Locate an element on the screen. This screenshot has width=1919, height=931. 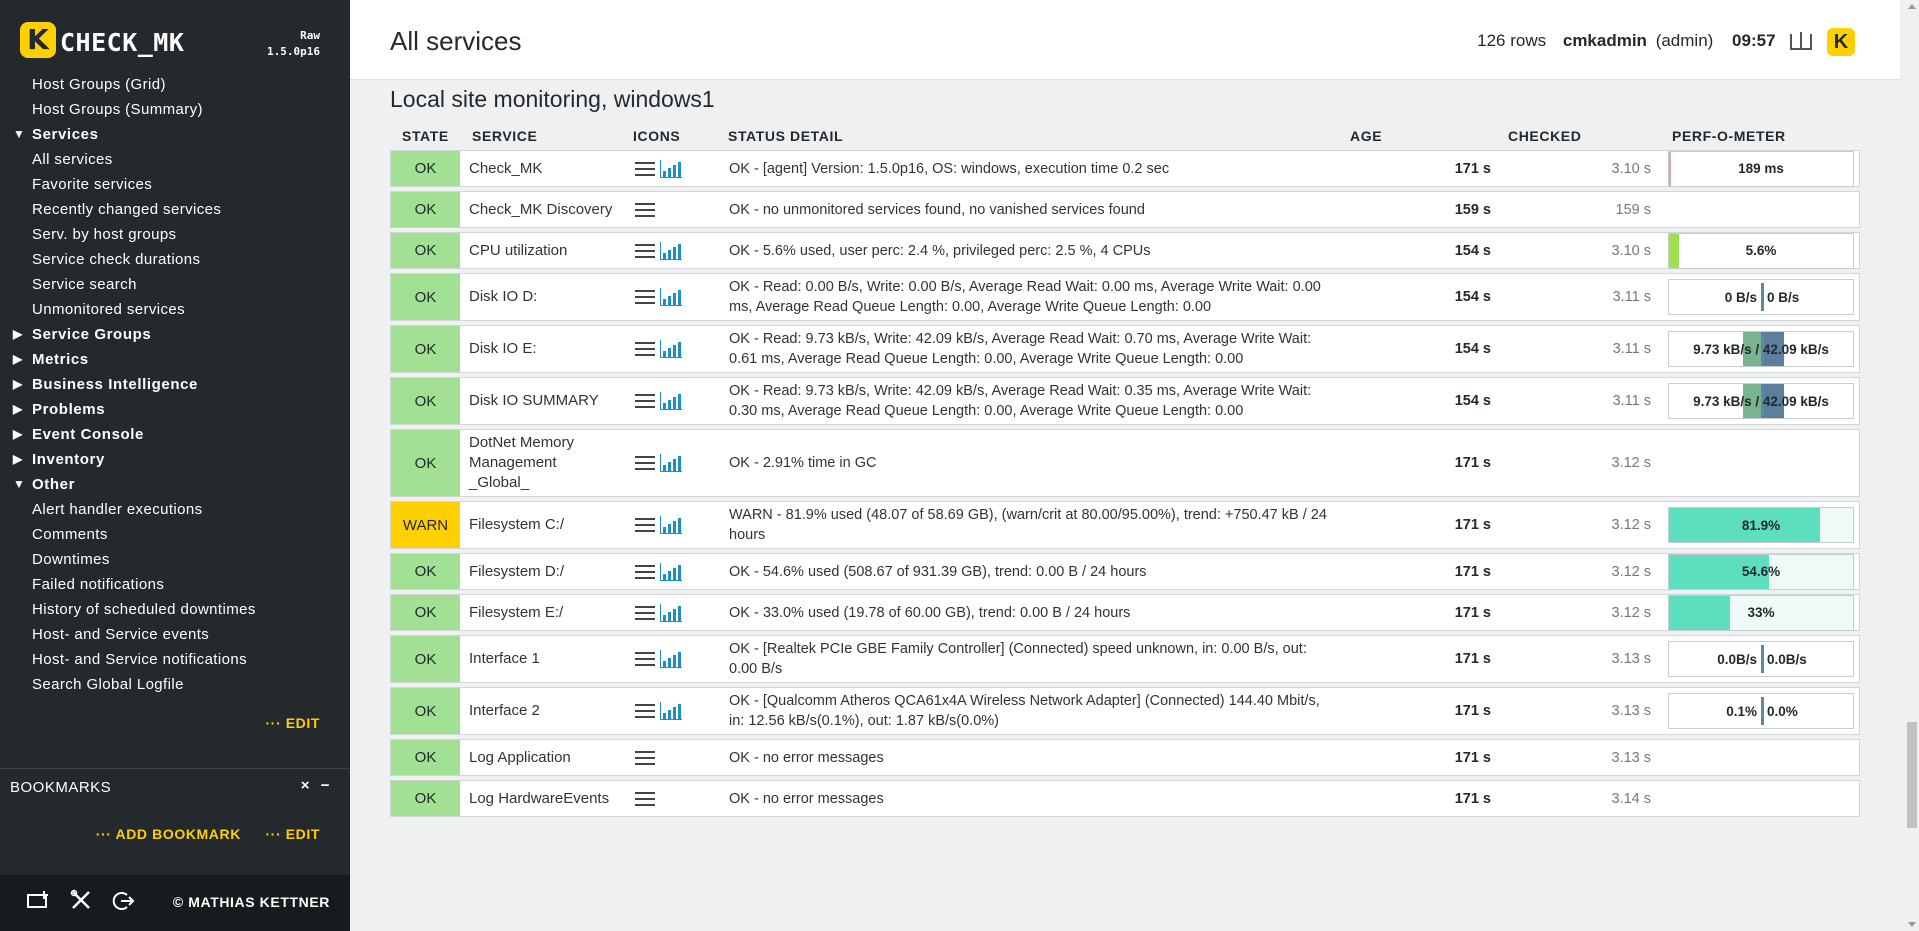
sidebar-item: All services is located at coordinates (175, 159).